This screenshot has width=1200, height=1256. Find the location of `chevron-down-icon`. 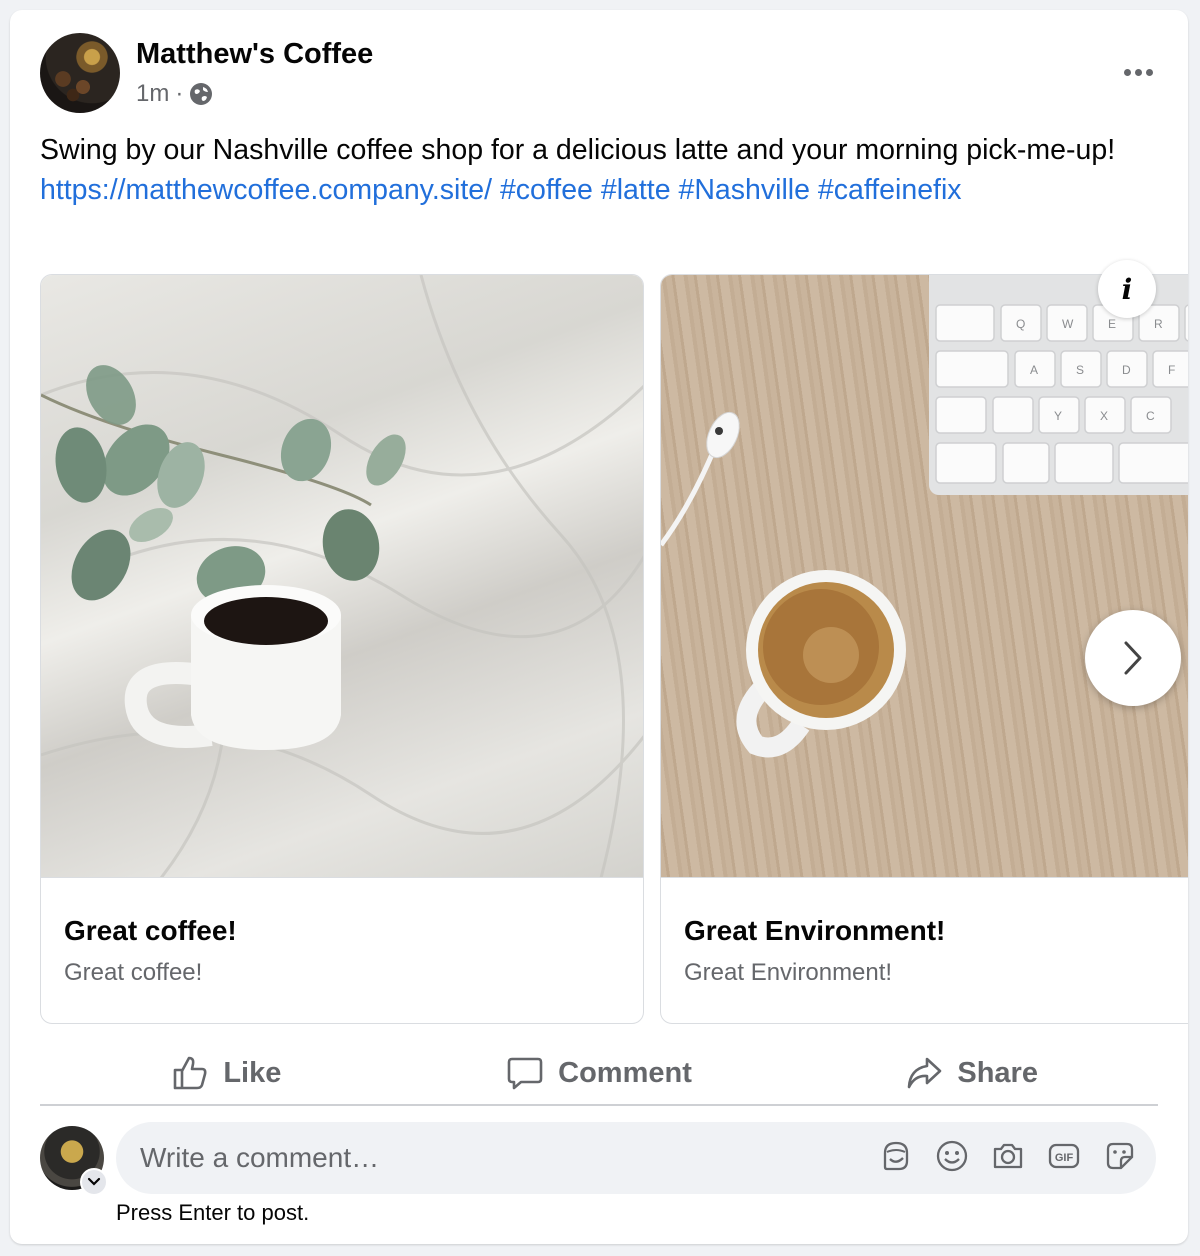

chevron-down-icon is located at coordinates (94, 1181).